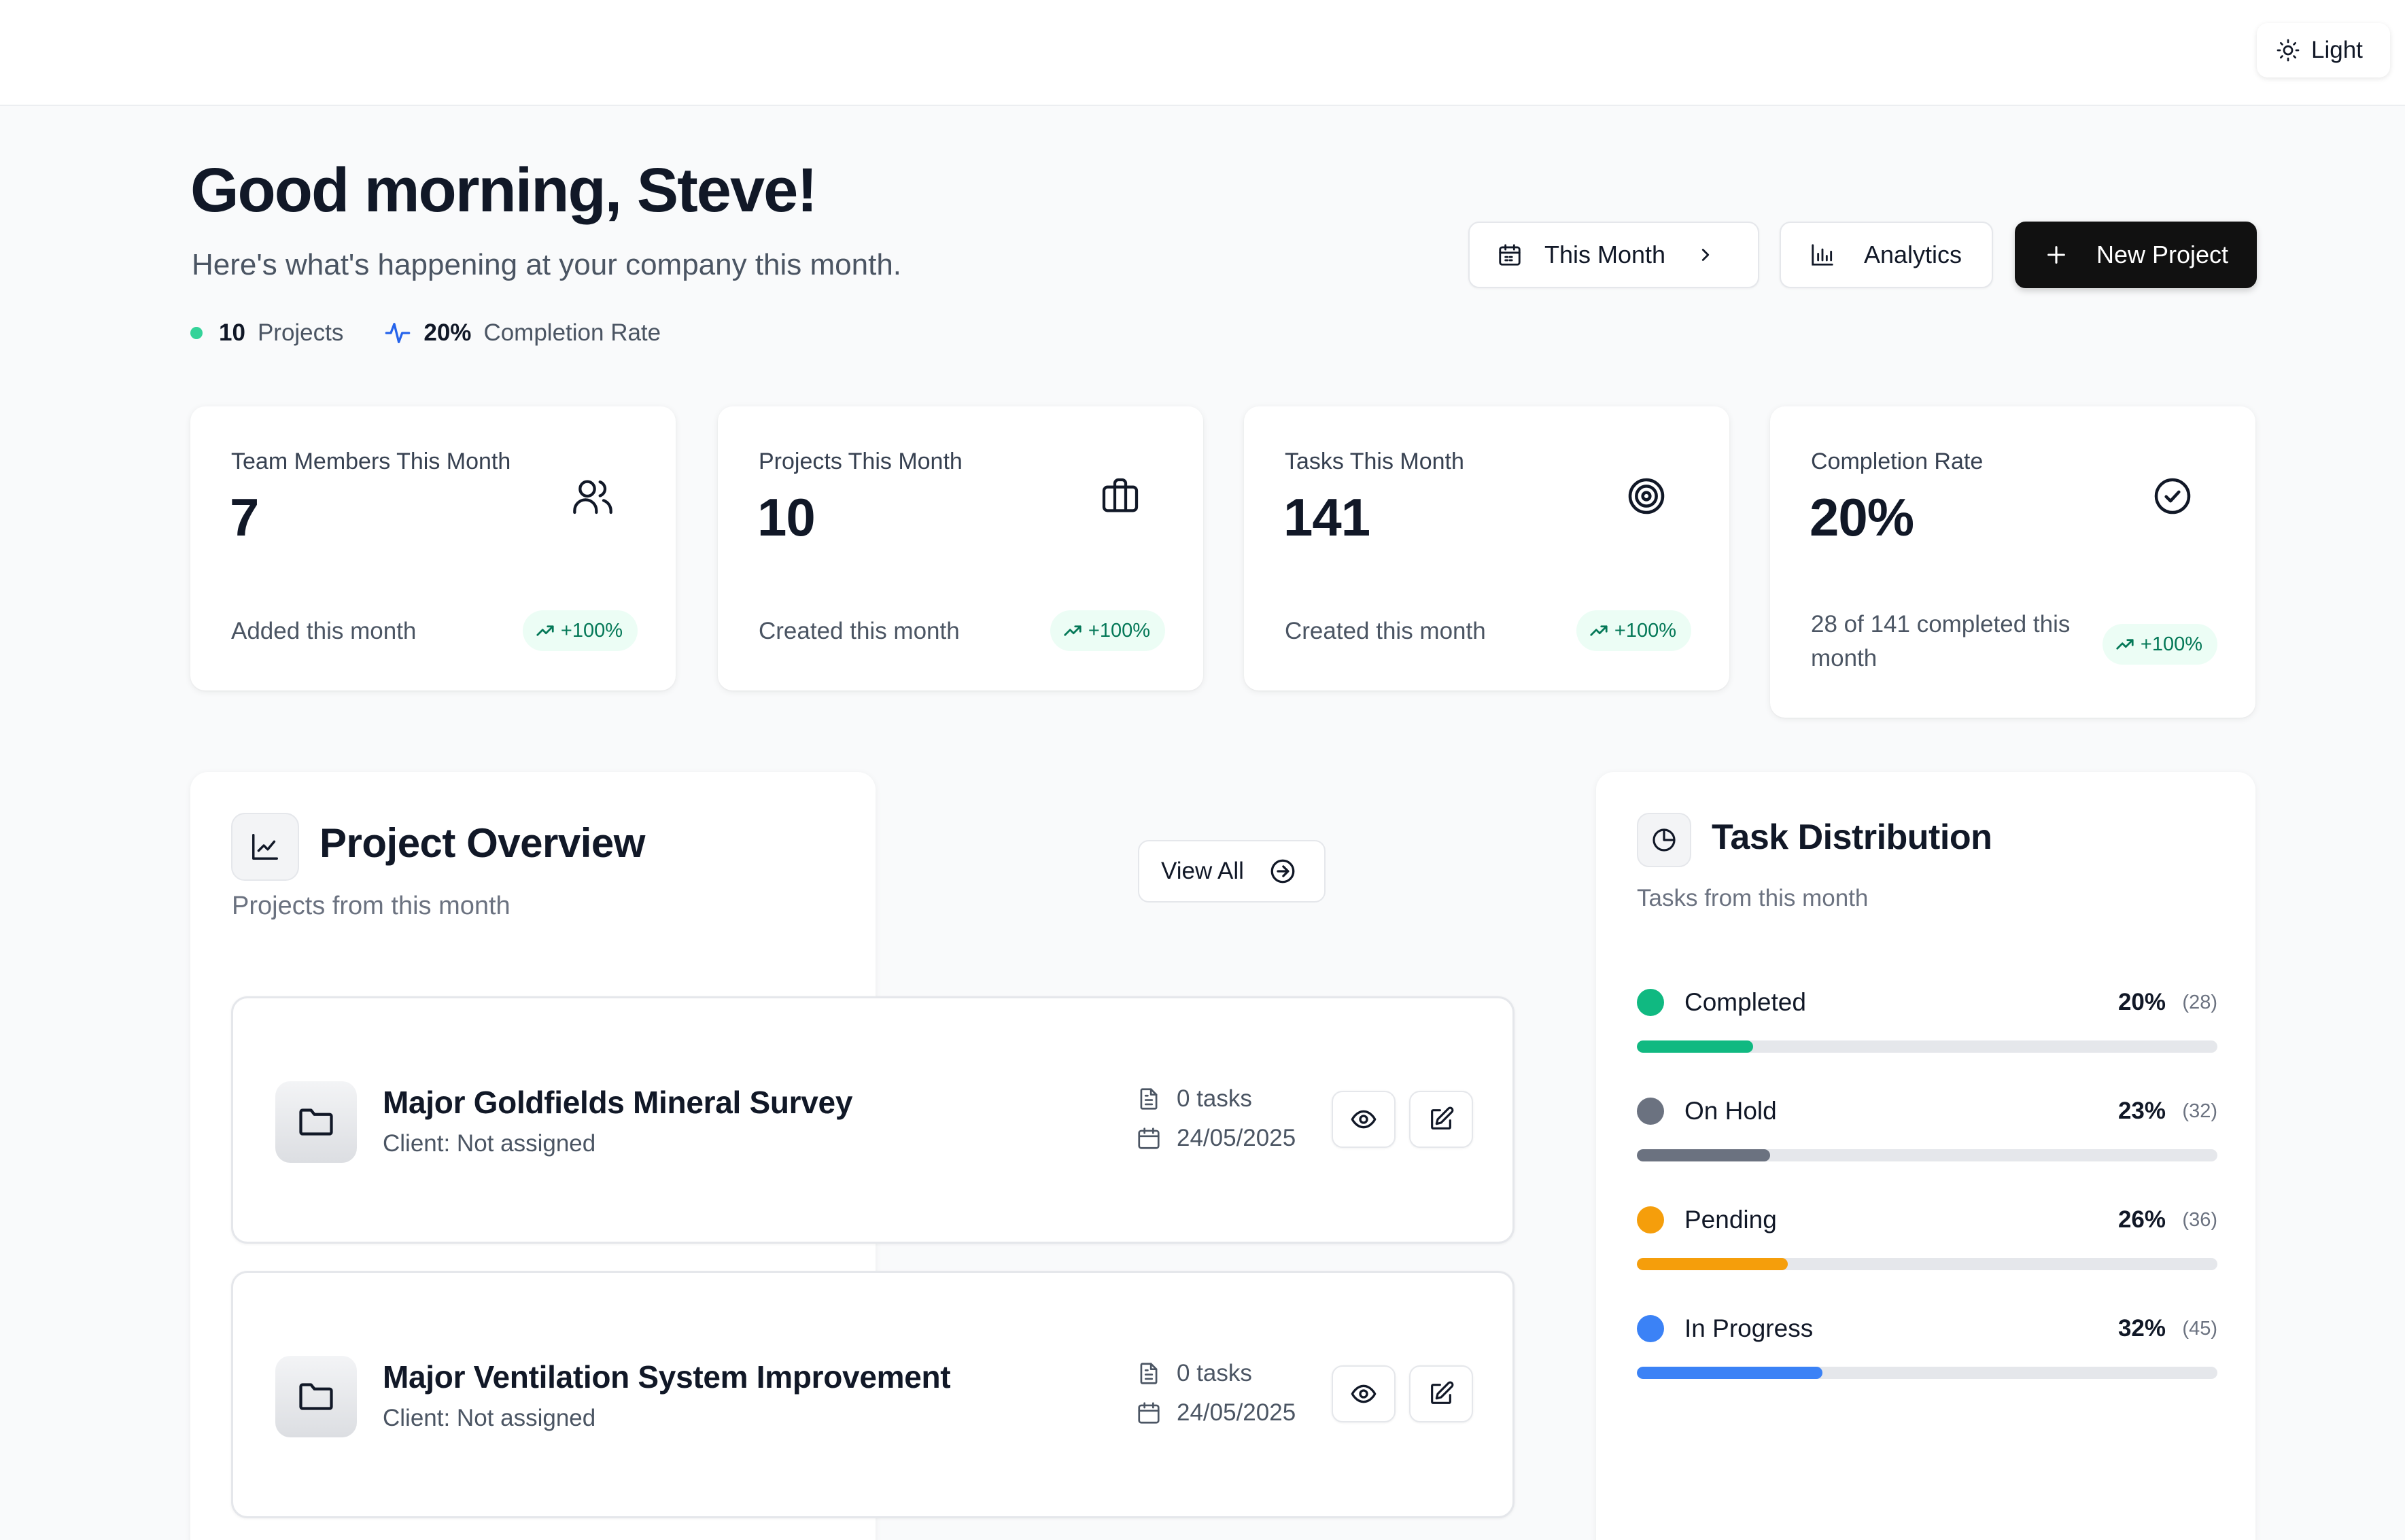  I want to click on project-overview-subtitle: Projects from this month, so click(371, 906).